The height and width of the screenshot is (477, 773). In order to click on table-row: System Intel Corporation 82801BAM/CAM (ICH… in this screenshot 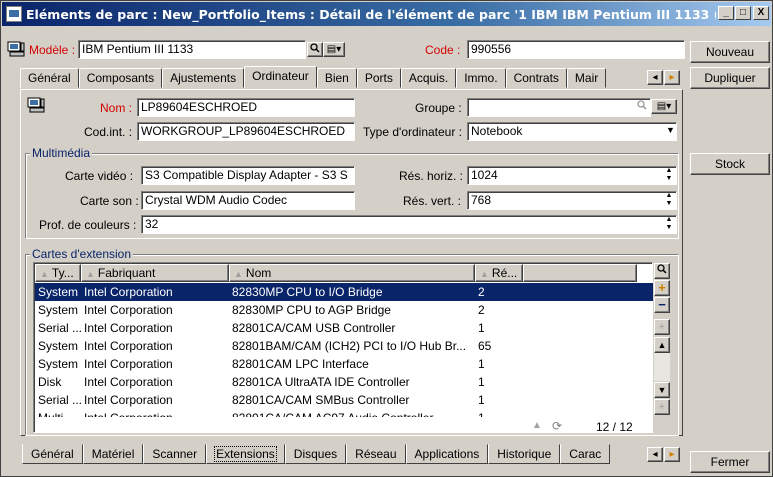, I will do `click(344, 346)`.